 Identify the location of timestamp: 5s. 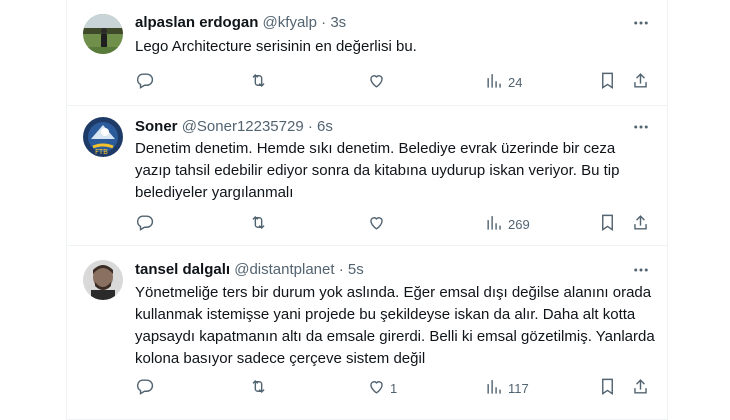
(356, 269).